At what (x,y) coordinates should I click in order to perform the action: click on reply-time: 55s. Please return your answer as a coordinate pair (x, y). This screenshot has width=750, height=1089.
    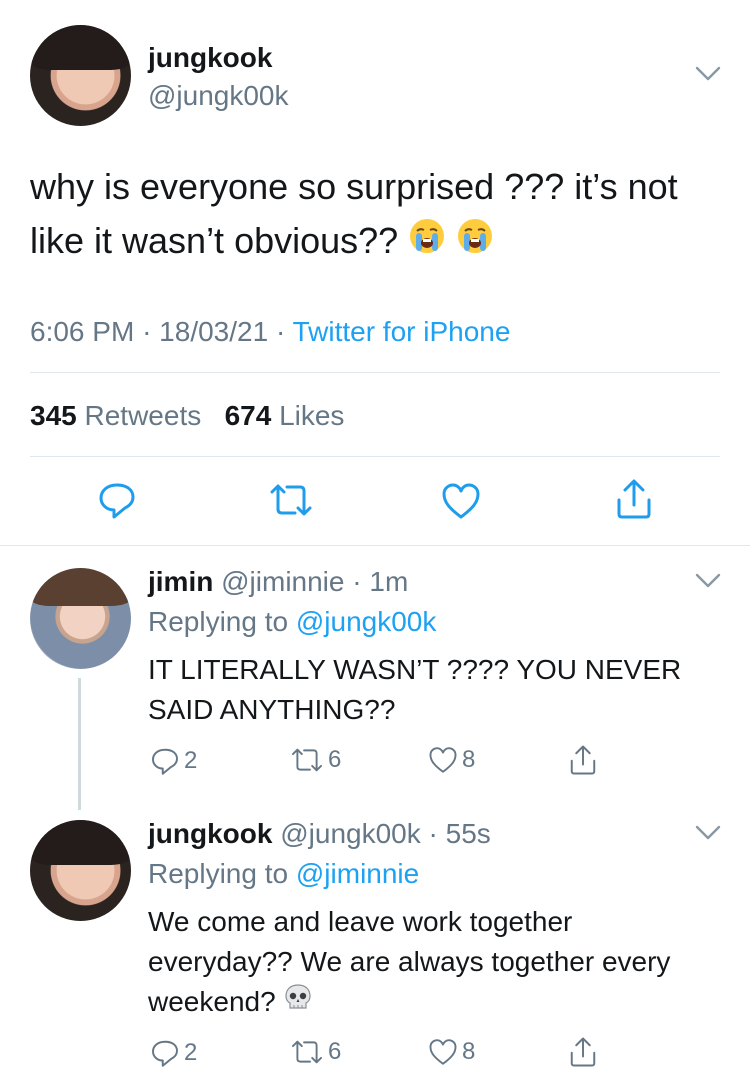
    Looking at the image, I should click on (468, 833).